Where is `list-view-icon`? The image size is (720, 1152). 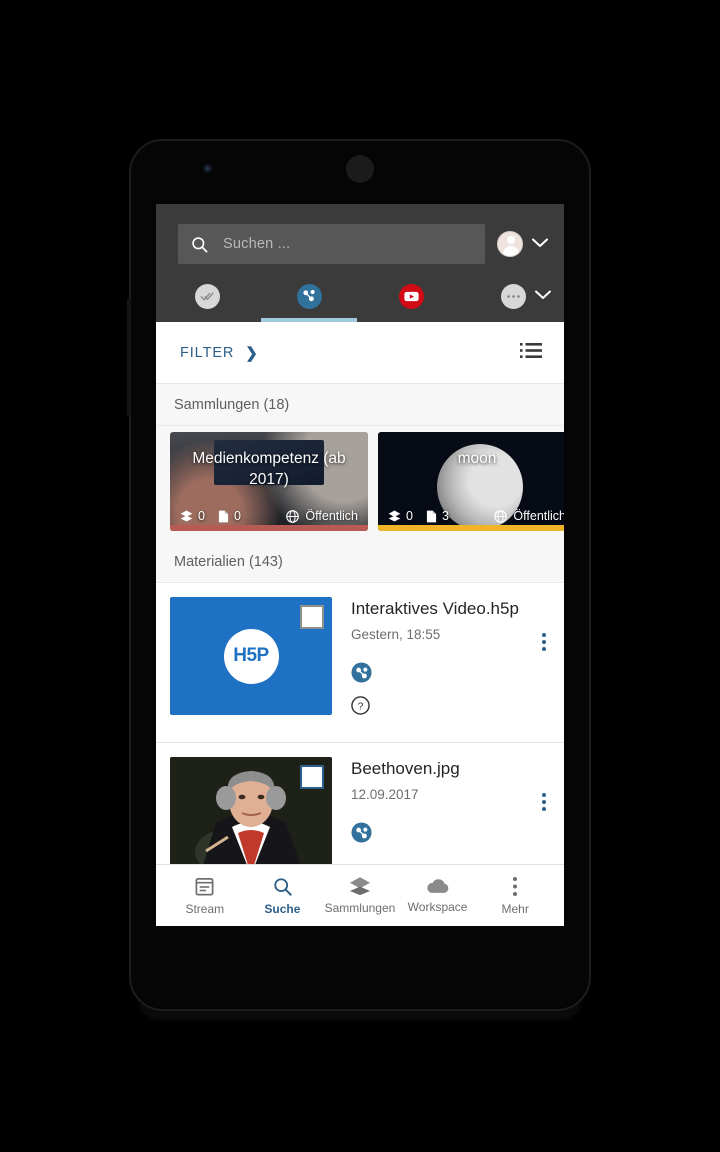 list-view-icon is located at coordinates (531, 350).